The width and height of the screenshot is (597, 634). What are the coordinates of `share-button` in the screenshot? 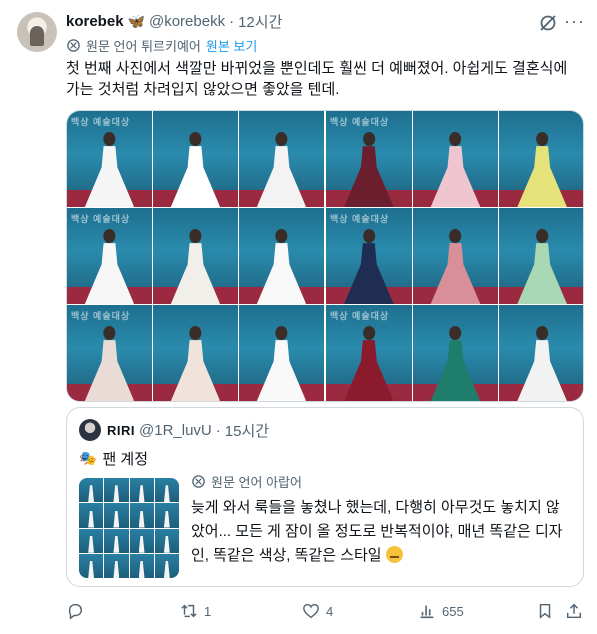 It's located at (574, 611).